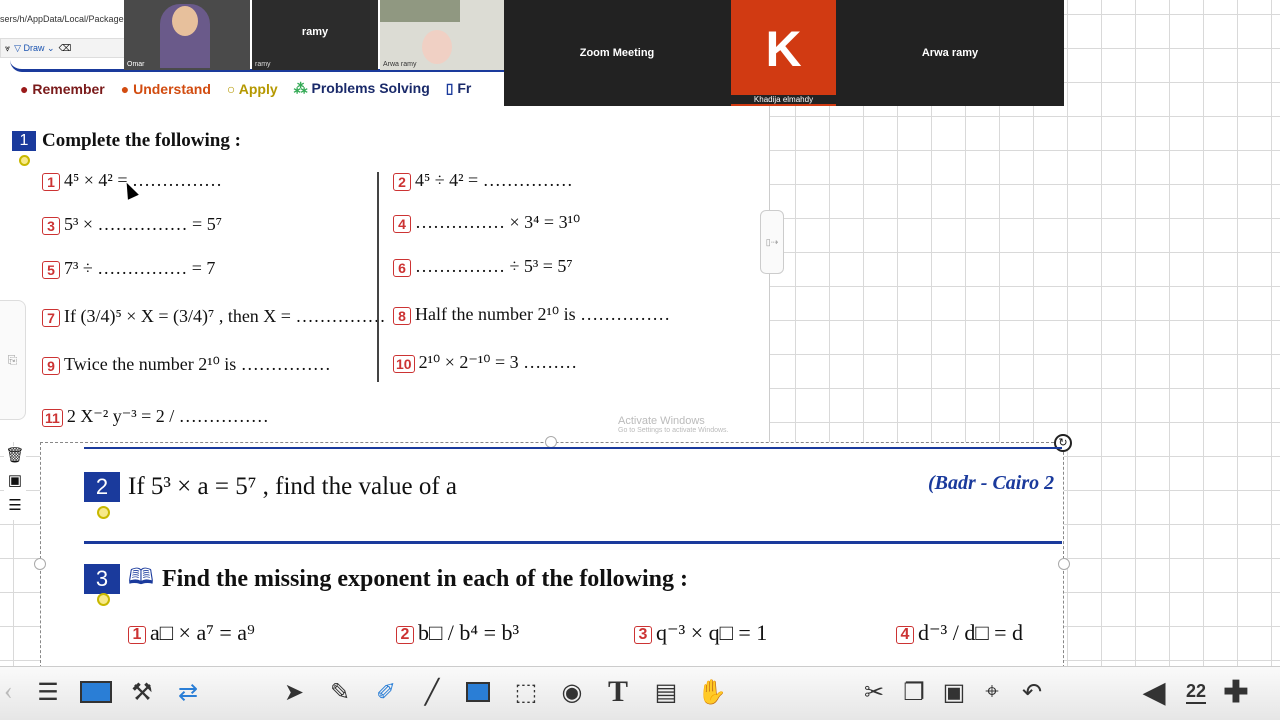  I want to click on q1-item-4: 4…………… × 3⁴ = 3¹⁰, so click(486, 222).